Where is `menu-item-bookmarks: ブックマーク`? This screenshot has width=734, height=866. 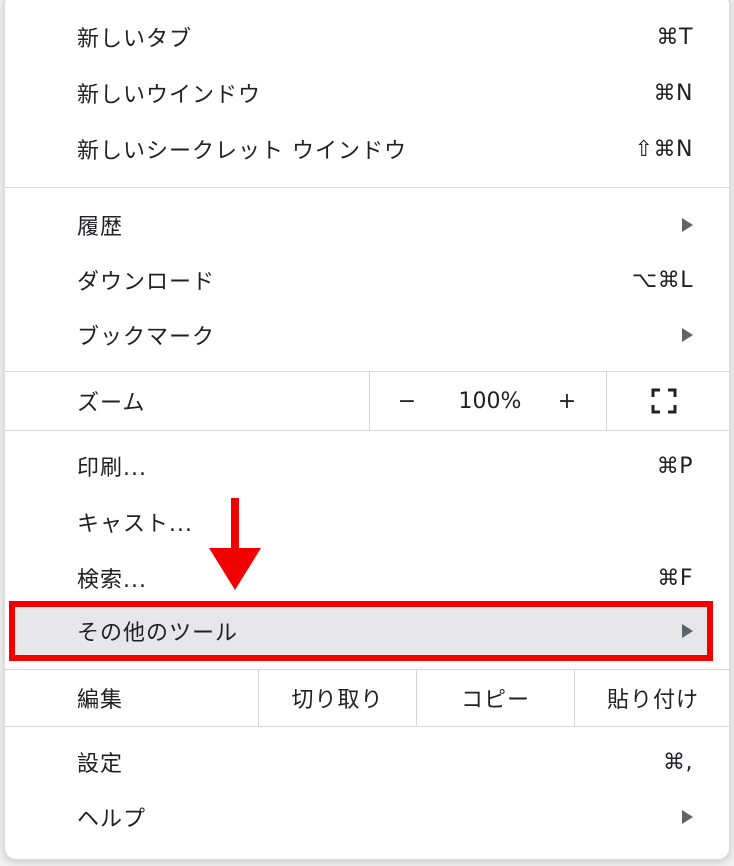
menu-item-bookmarks: ブックマーク is located at coordinates (367, 335).